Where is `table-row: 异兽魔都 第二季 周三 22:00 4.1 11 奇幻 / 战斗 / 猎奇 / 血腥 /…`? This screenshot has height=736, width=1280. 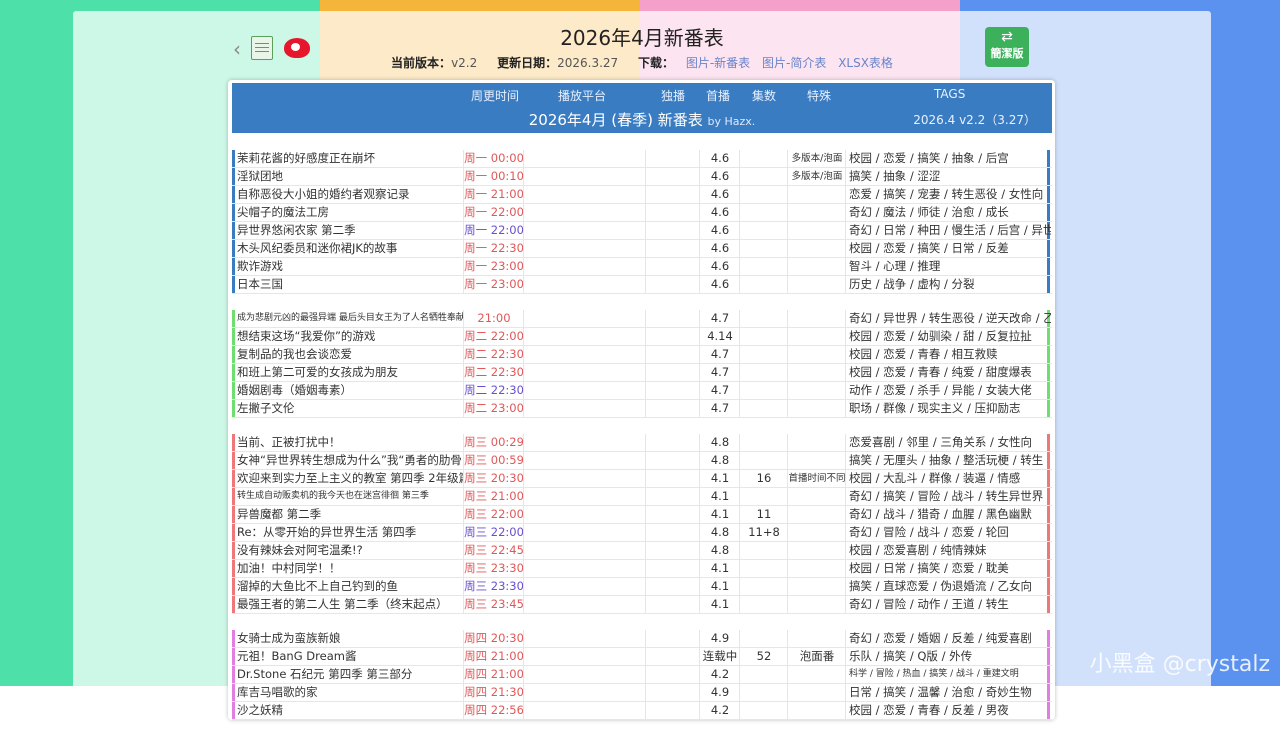
table-row: 异兽魔都 第二季 周三 22:00 4.1 11 奇幻 / 战斗 / 猎奇 / 血腥 /… is located at coordinates (642, 515).